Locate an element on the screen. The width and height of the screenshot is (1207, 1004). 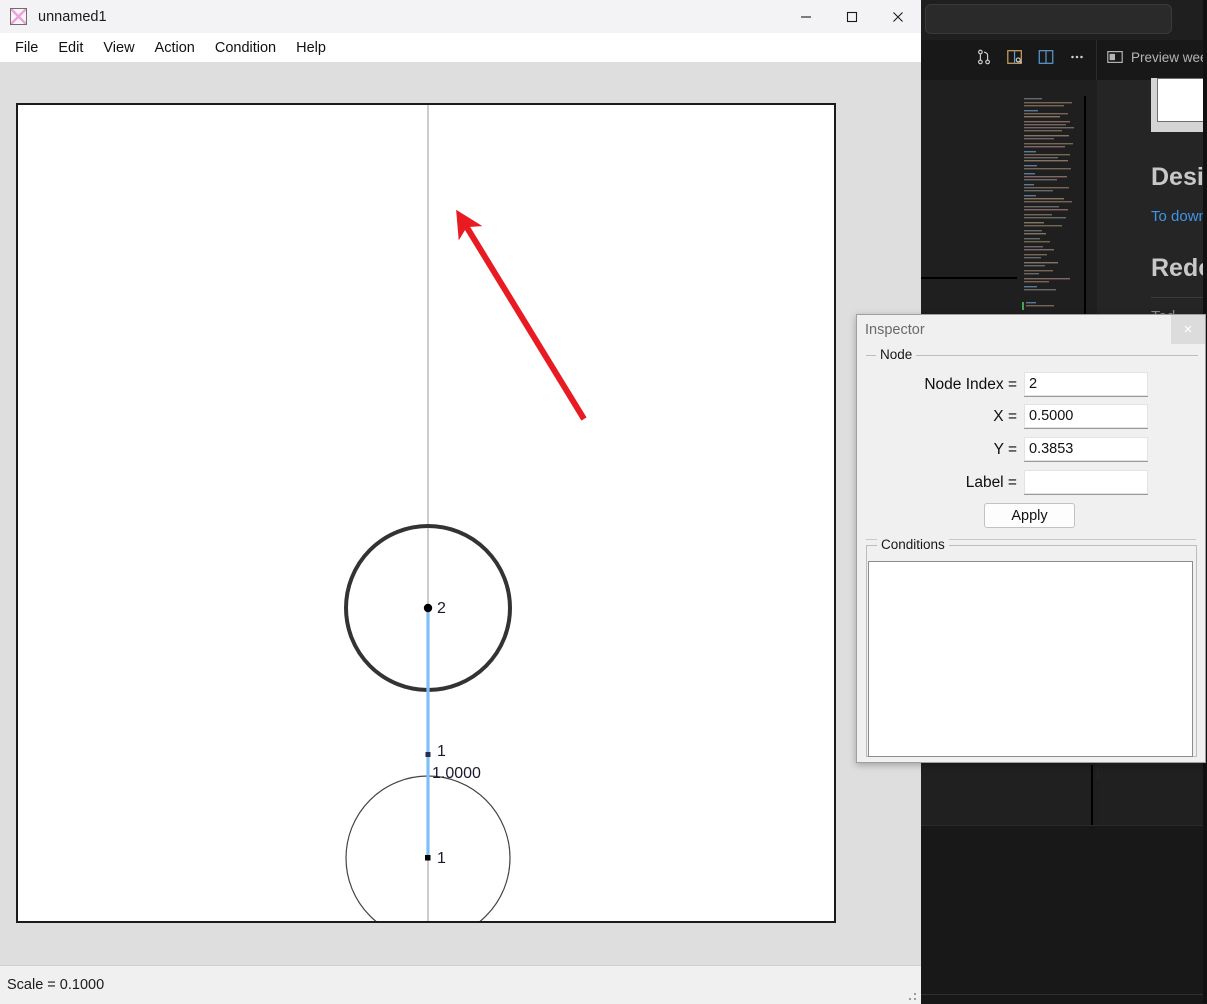
window-close-button is located at coordinates (898, 16).